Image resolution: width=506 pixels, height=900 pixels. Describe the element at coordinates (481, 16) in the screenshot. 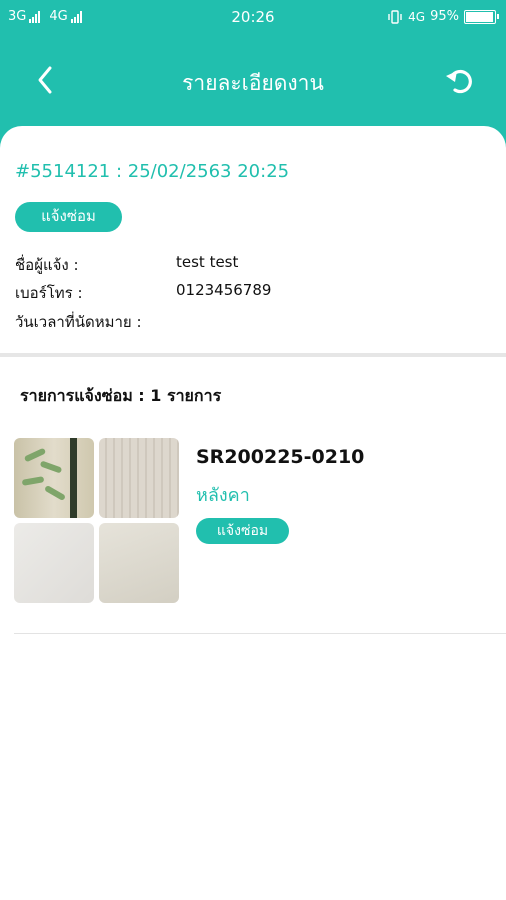

I see `battery-icon` at that location.